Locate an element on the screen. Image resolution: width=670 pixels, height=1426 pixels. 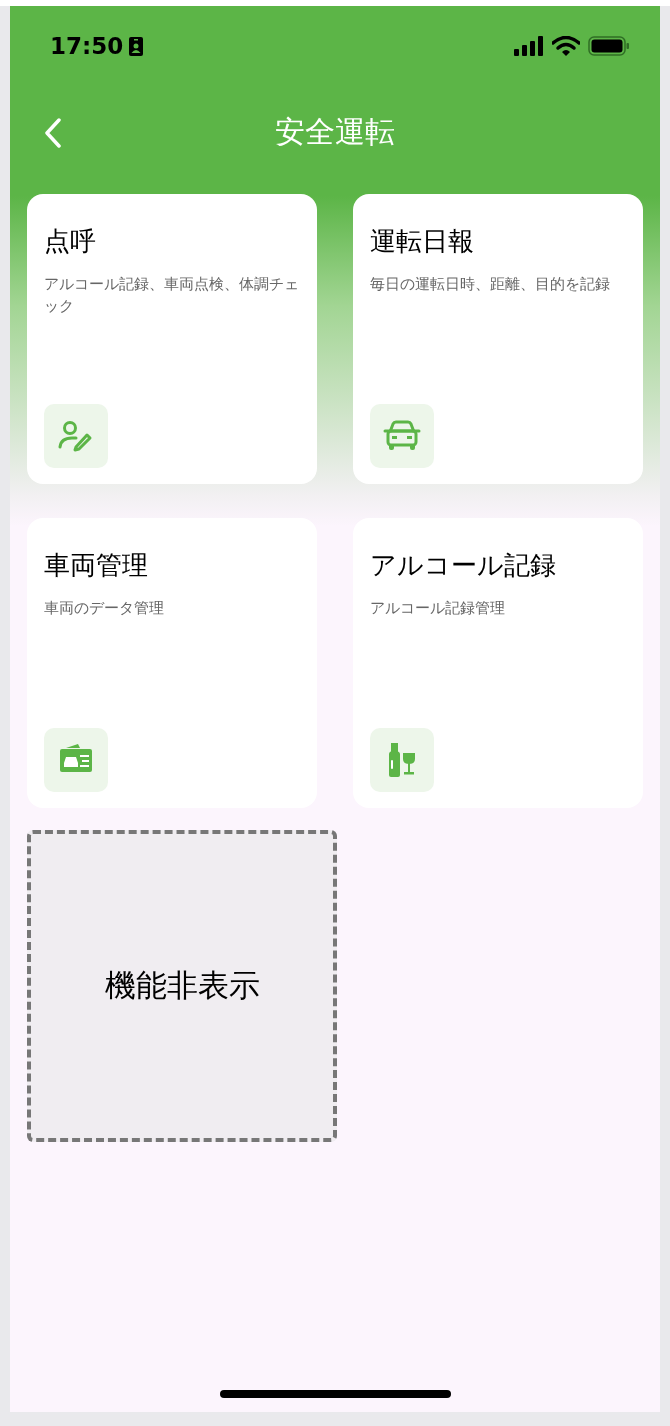
page-title: 安全運転 is located at coordinates (335, 131).